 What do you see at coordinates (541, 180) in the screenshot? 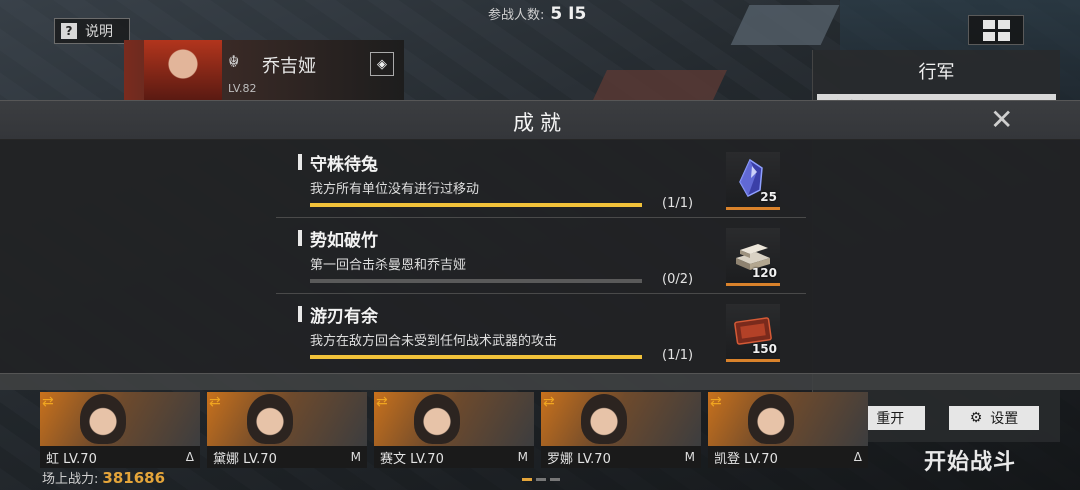
I see `achievement-row: 守株待兔 我方所有单位没有进行过移动 (1/1) 25` at bounding box center [541, 180].